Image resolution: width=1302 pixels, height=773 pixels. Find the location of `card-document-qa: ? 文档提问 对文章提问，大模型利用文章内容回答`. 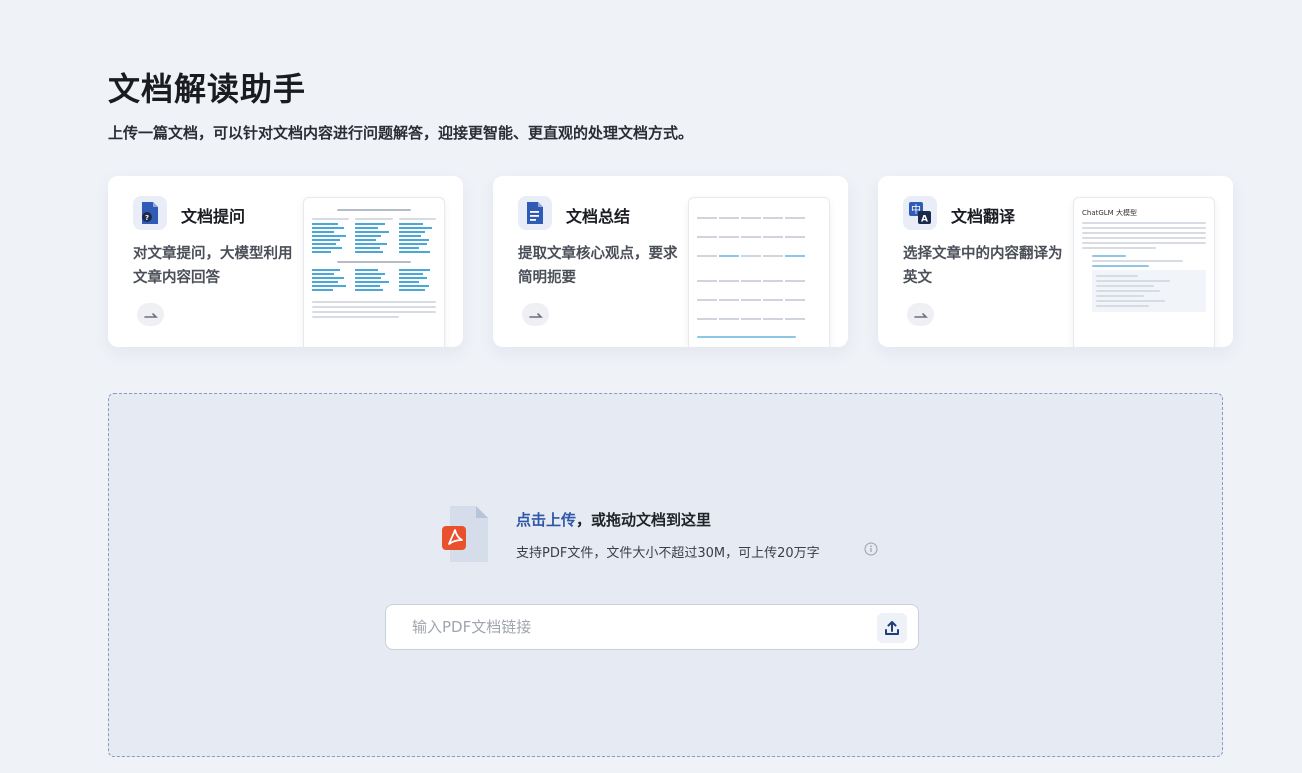

card-document-qa: ? 文档提问 对文章提问，大模型利用文章内容回答 is located at coordinates (285, 261).